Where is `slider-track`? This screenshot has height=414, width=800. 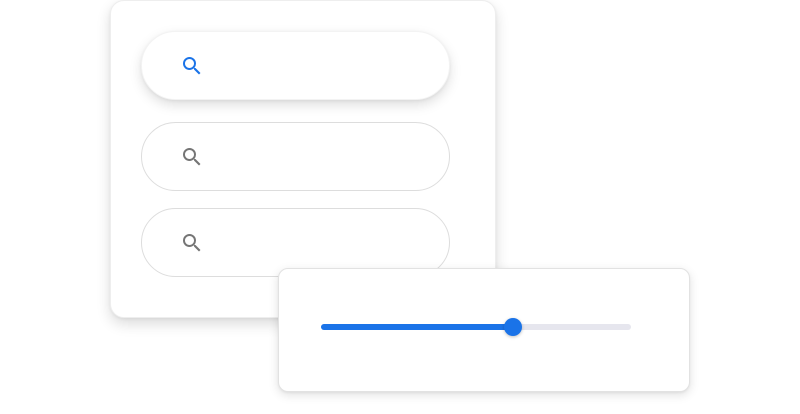 slider-track is located at coordinates (476, 327).